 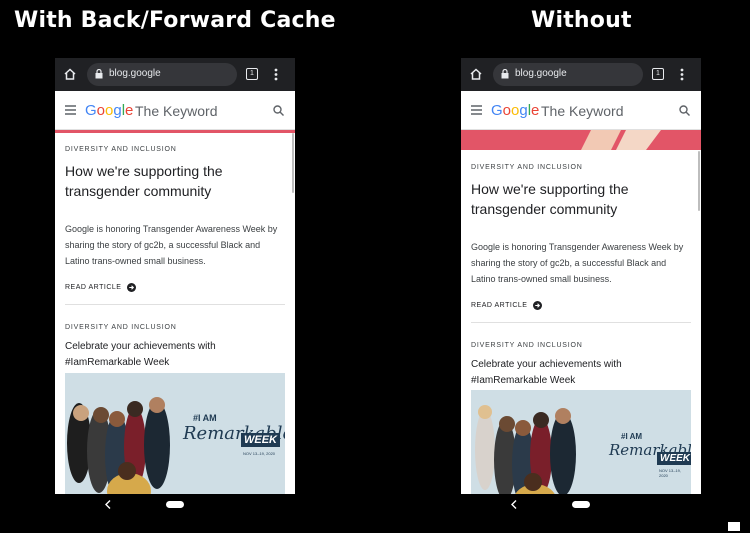 I want to click on corner-mark, so click(x=734, y=526).